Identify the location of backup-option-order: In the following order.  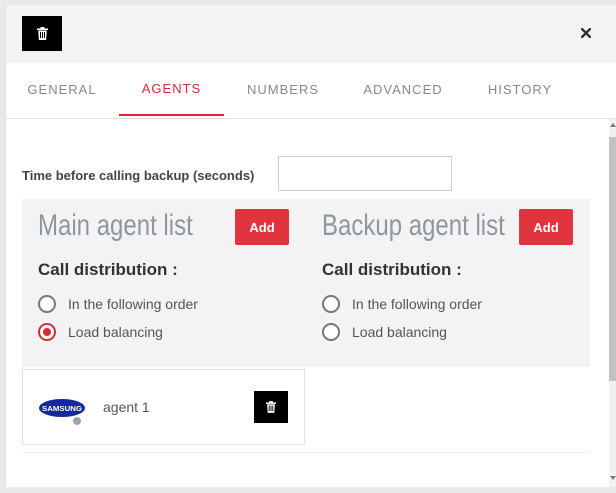
(402, 304).